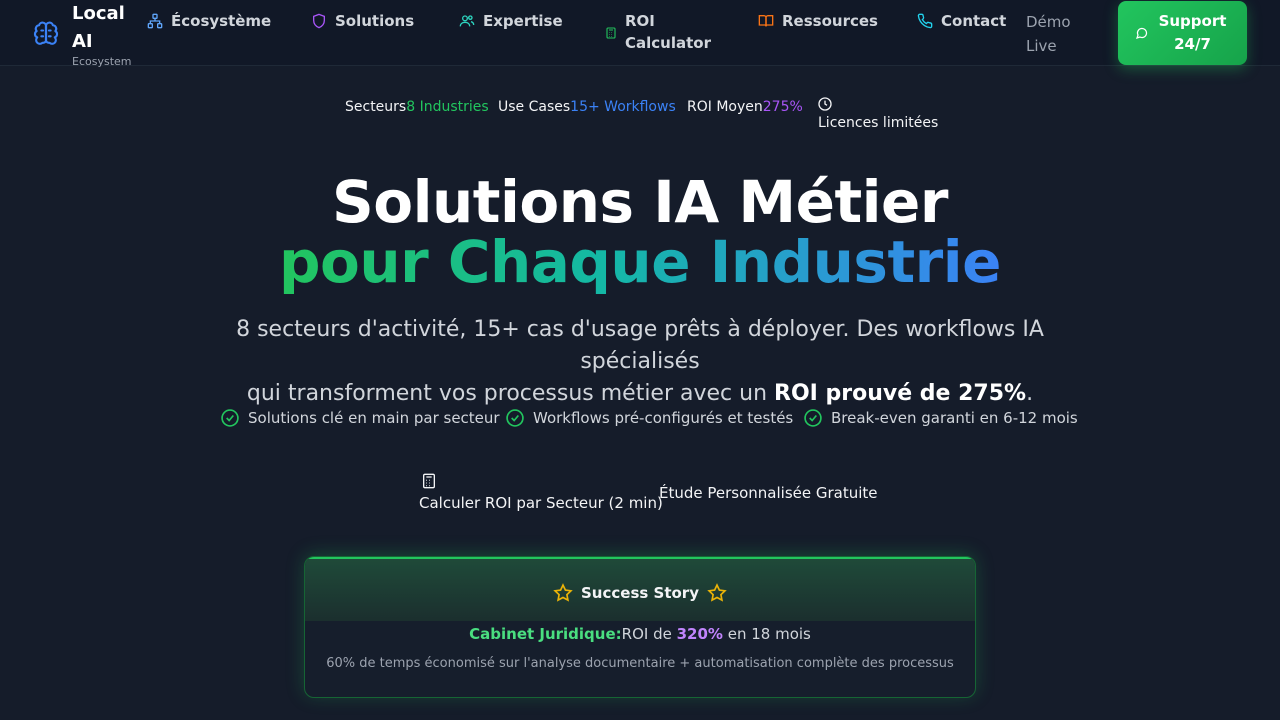  I want to click on stat-value: 275%, so click(782, 107).